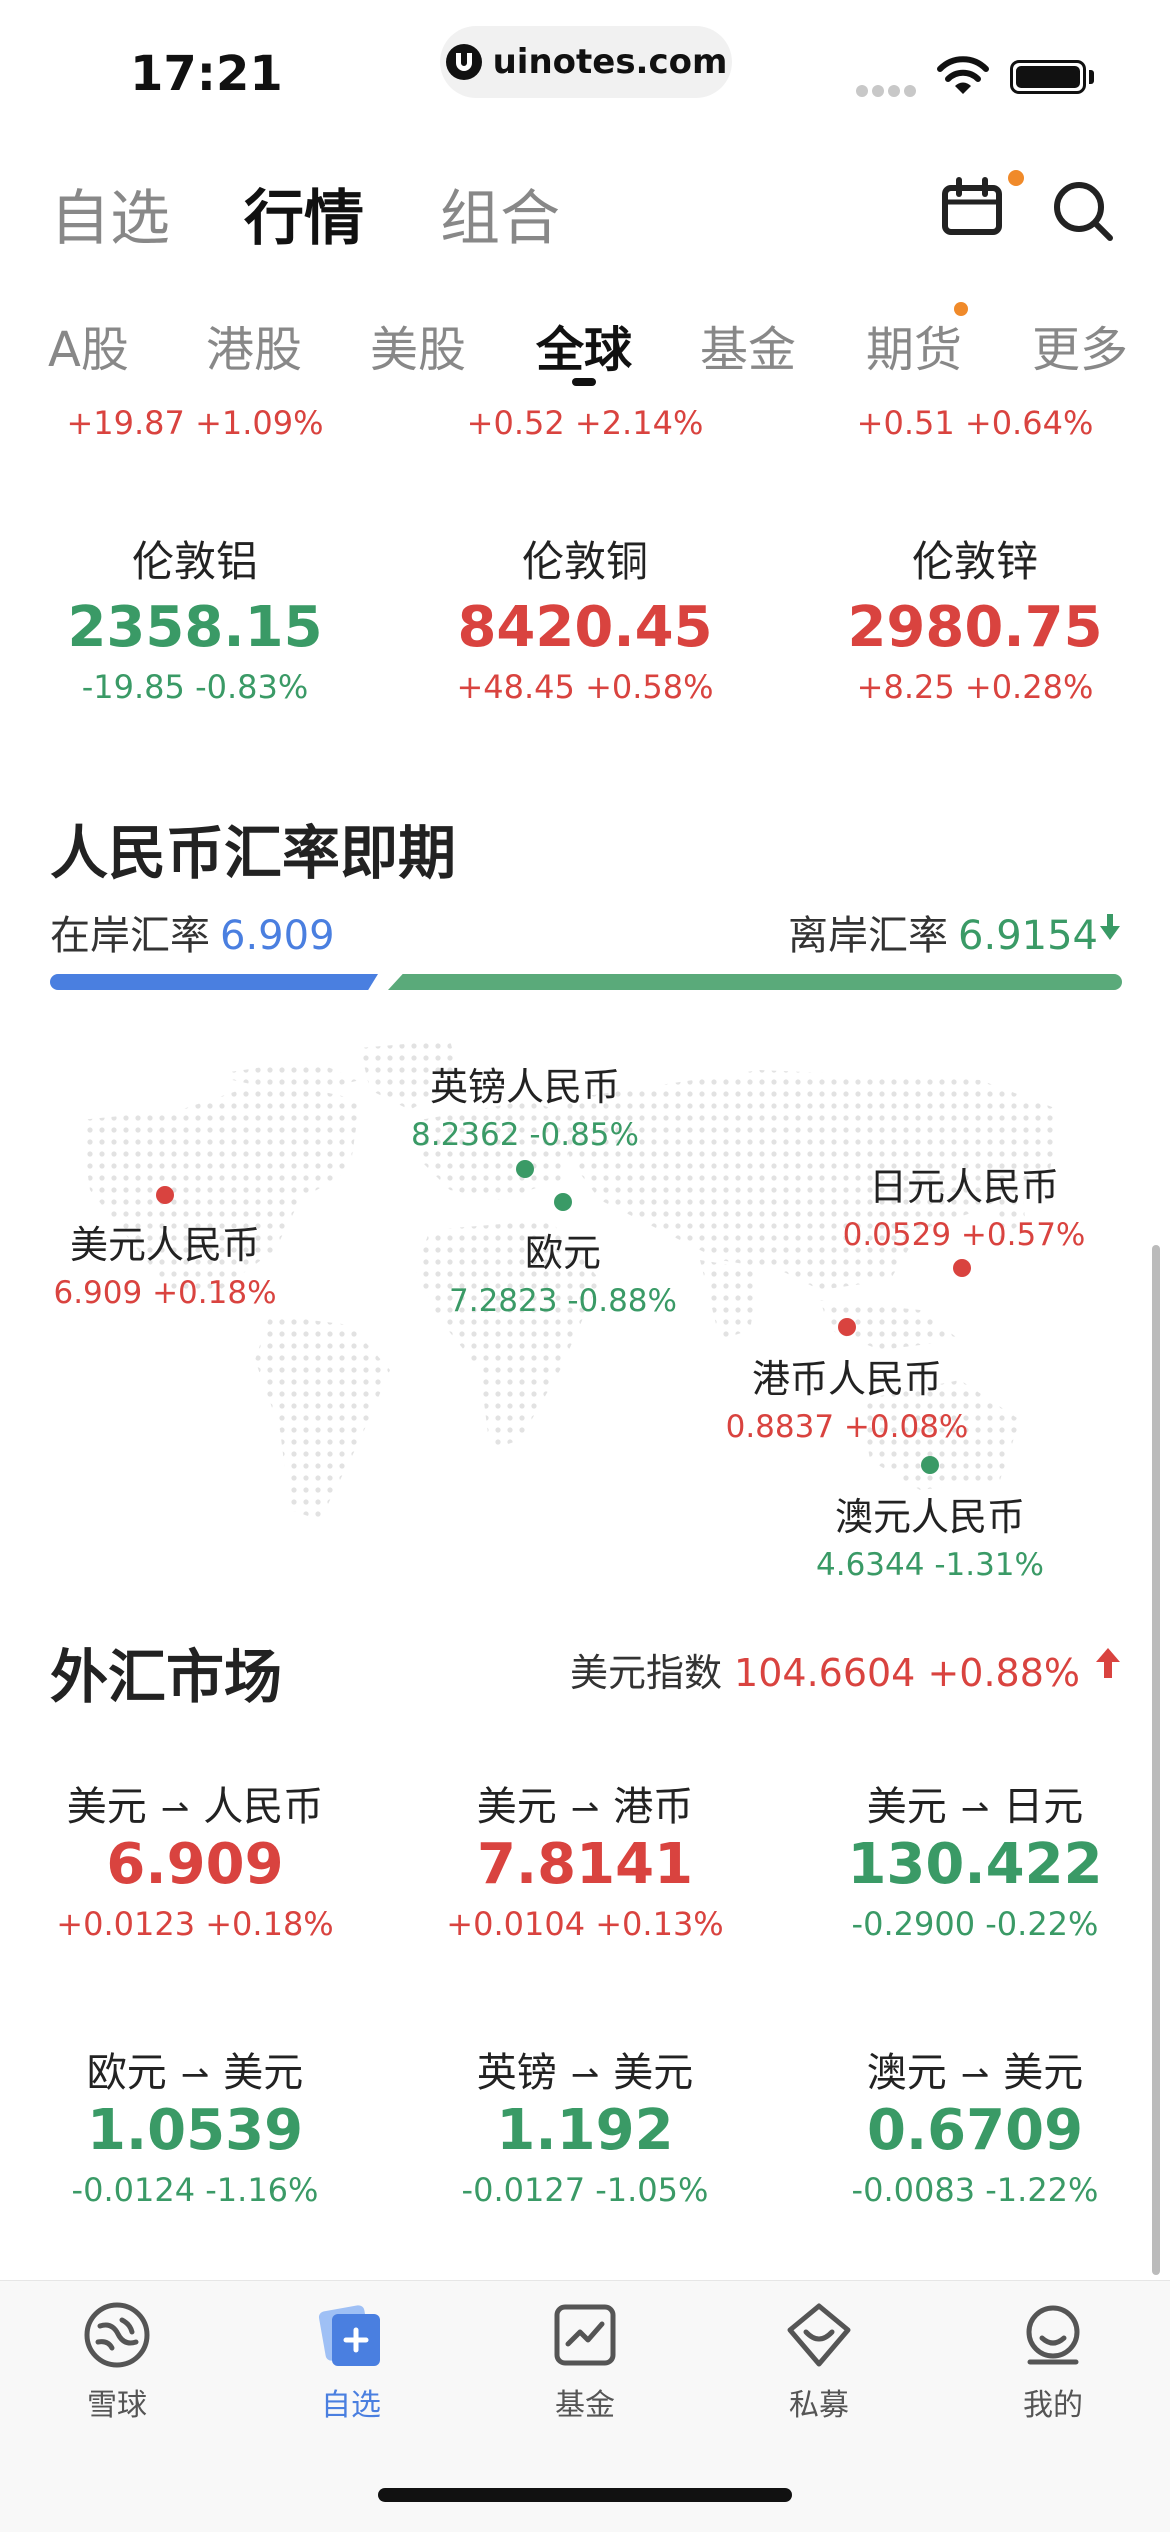 The height and width of the screenshot is (2532, 1170). Describe the element at coordinates (819, 2335) in the screenshot. I see `private-fund-icon` at that location.